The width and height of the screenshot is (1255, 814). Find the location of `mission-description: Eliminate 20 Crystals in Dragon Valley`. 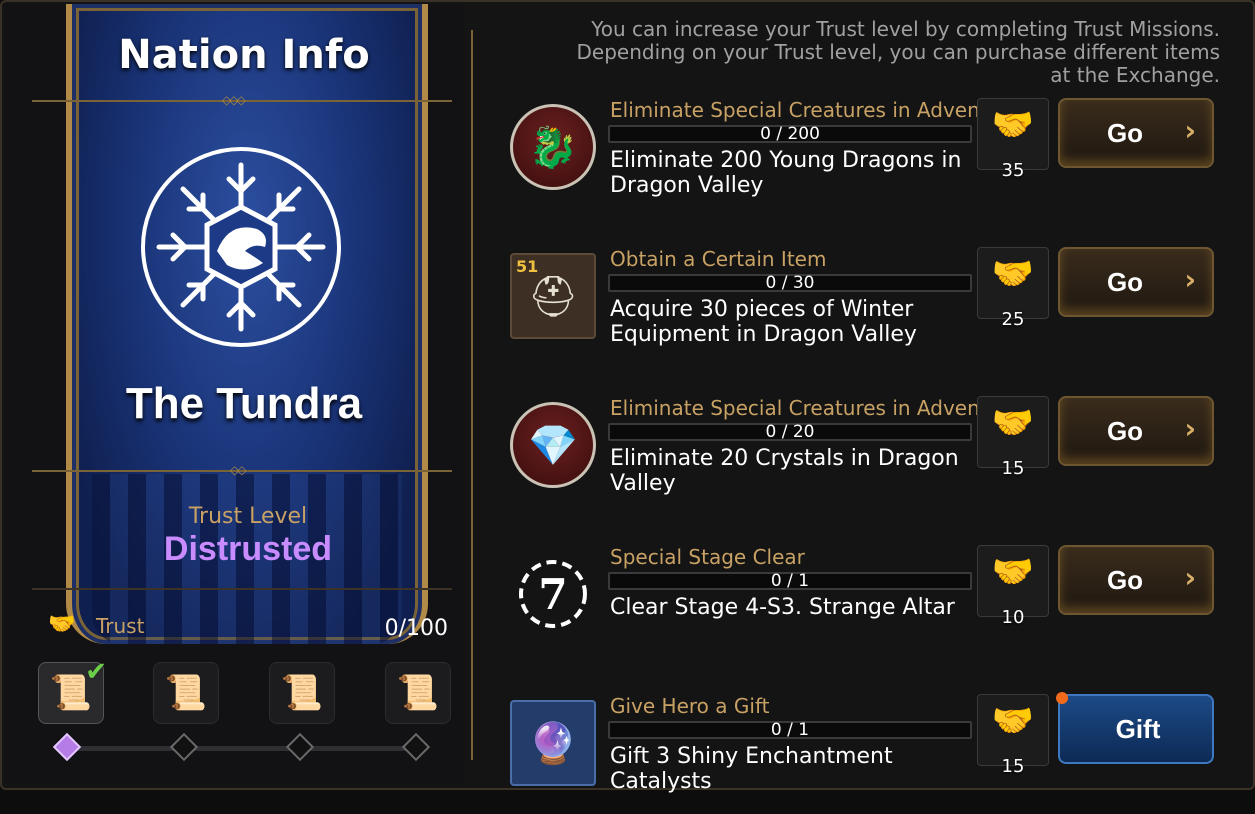

mission-description: Eliminate 20 Crystals in Dragon Valley is located at coordinates (784, 471).